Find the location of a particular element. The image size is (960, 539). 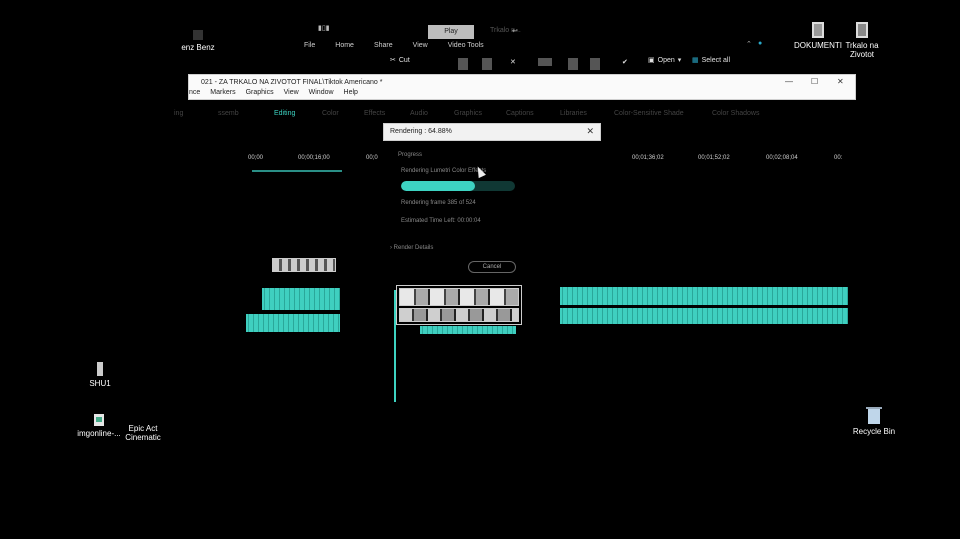

recycle-bin-icon is located at coordinates (874, 415).